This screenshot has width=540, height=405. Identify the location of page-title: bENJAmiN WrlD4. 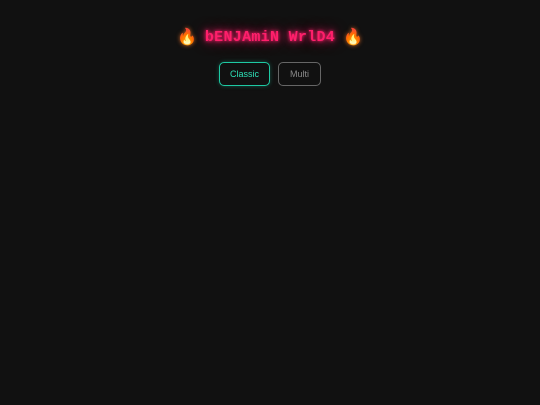
(270, 37).